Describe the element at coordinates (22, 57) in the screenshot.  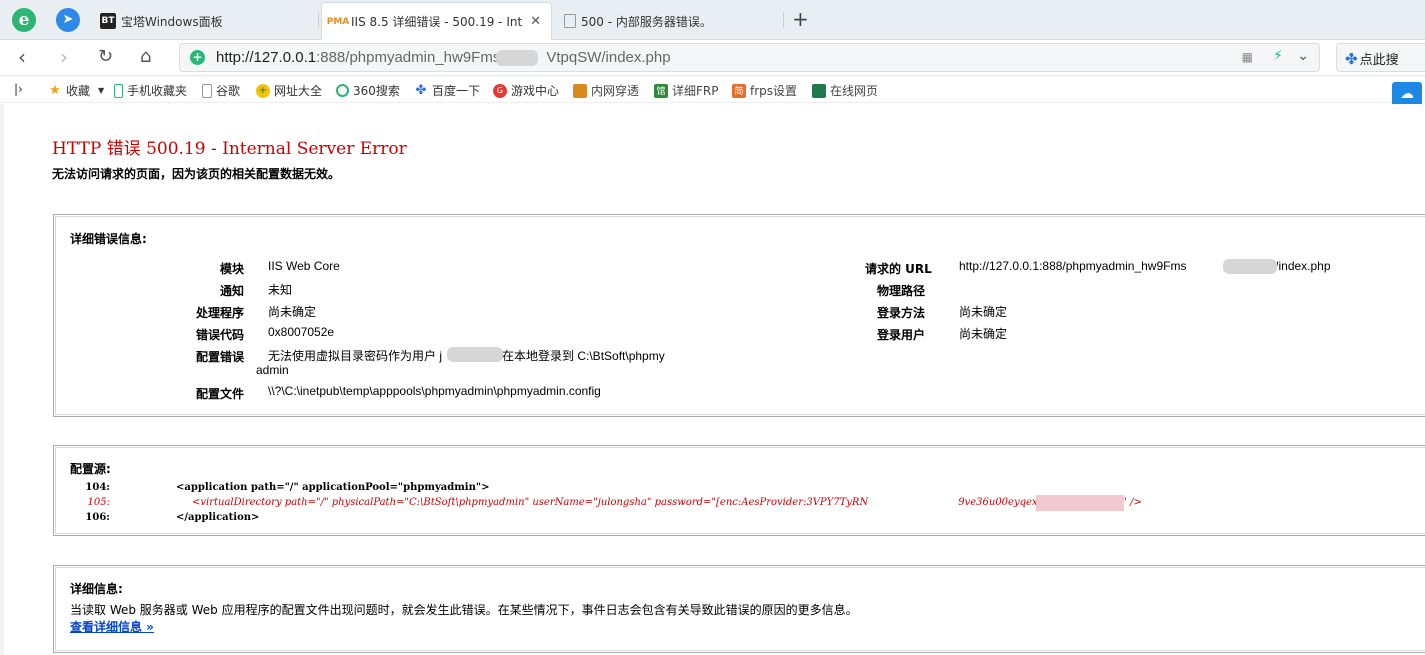
I see `back-icon: ‹` at that location.